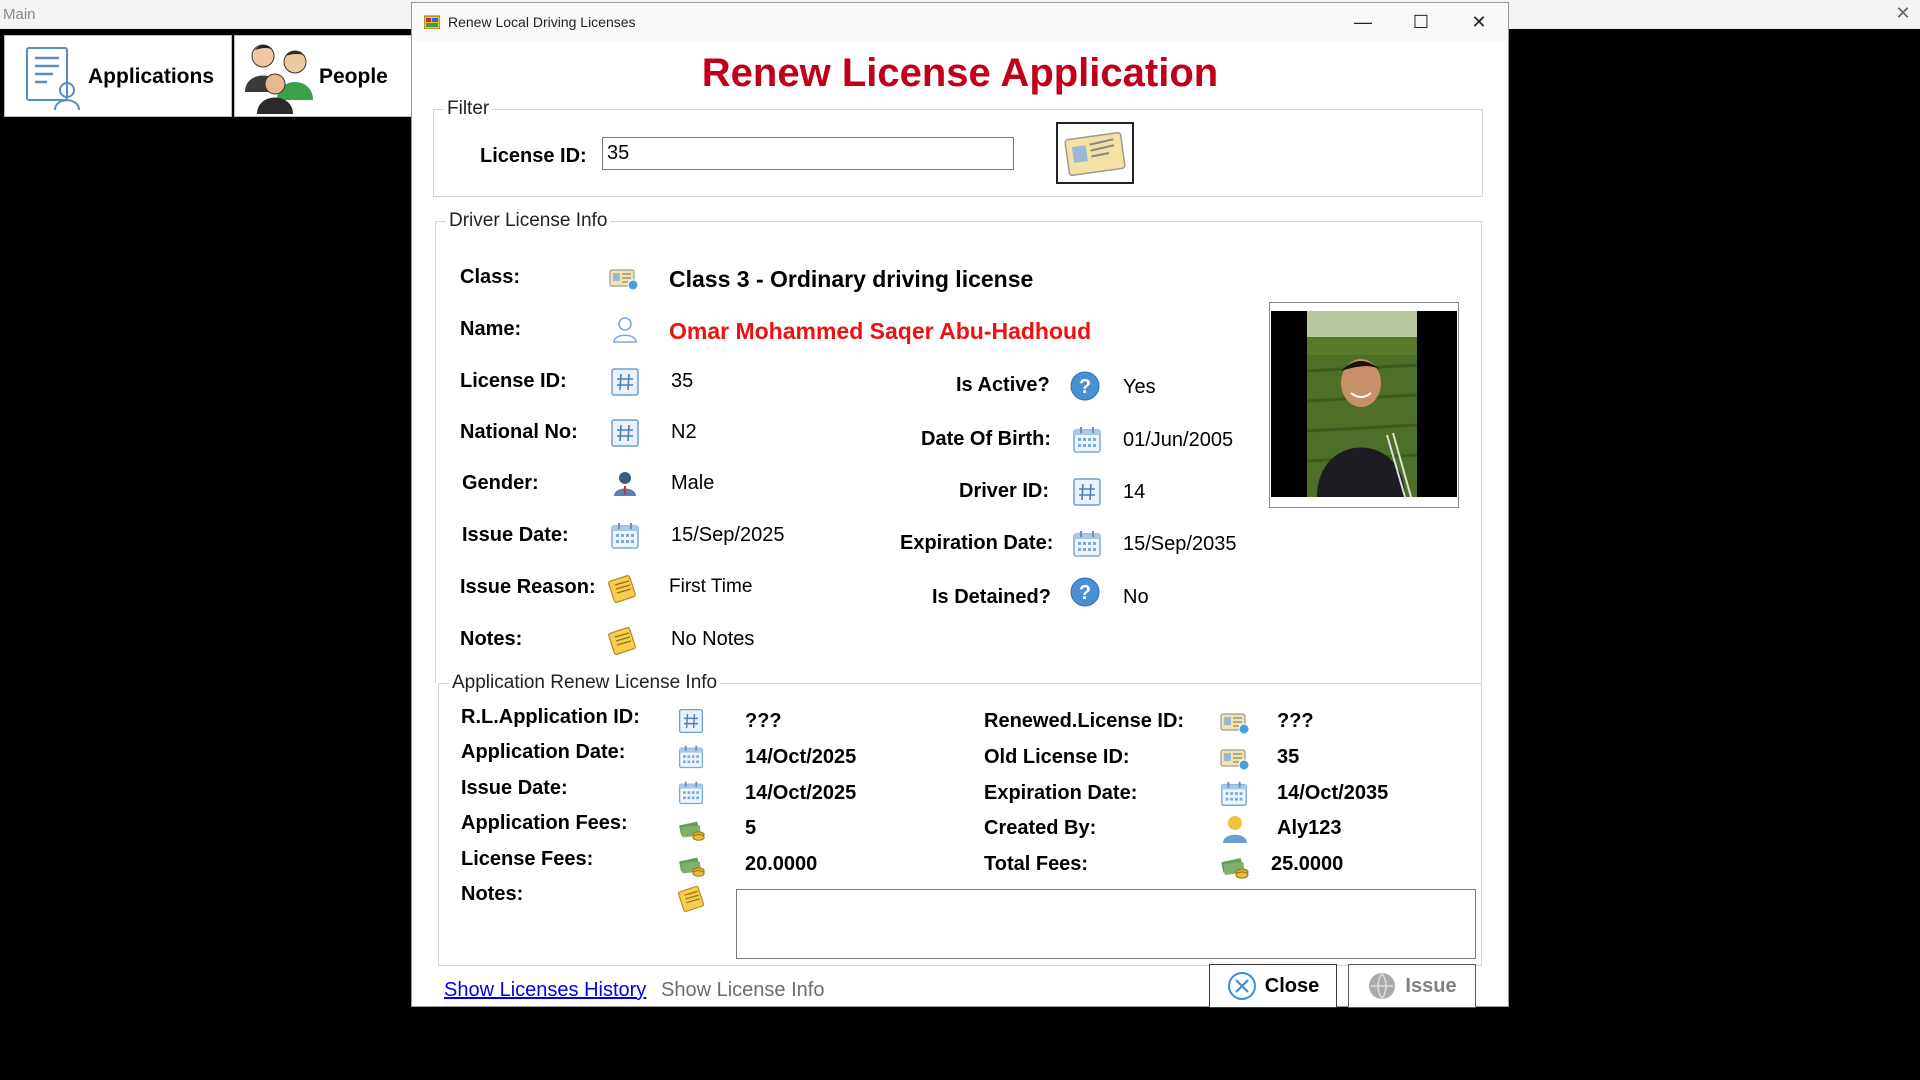 The height and width of the screenshot is (1080, 1920). Describe the element at coordinates (960, 73) in the screenshot. I see `page-title: Renew License Application` at that location.